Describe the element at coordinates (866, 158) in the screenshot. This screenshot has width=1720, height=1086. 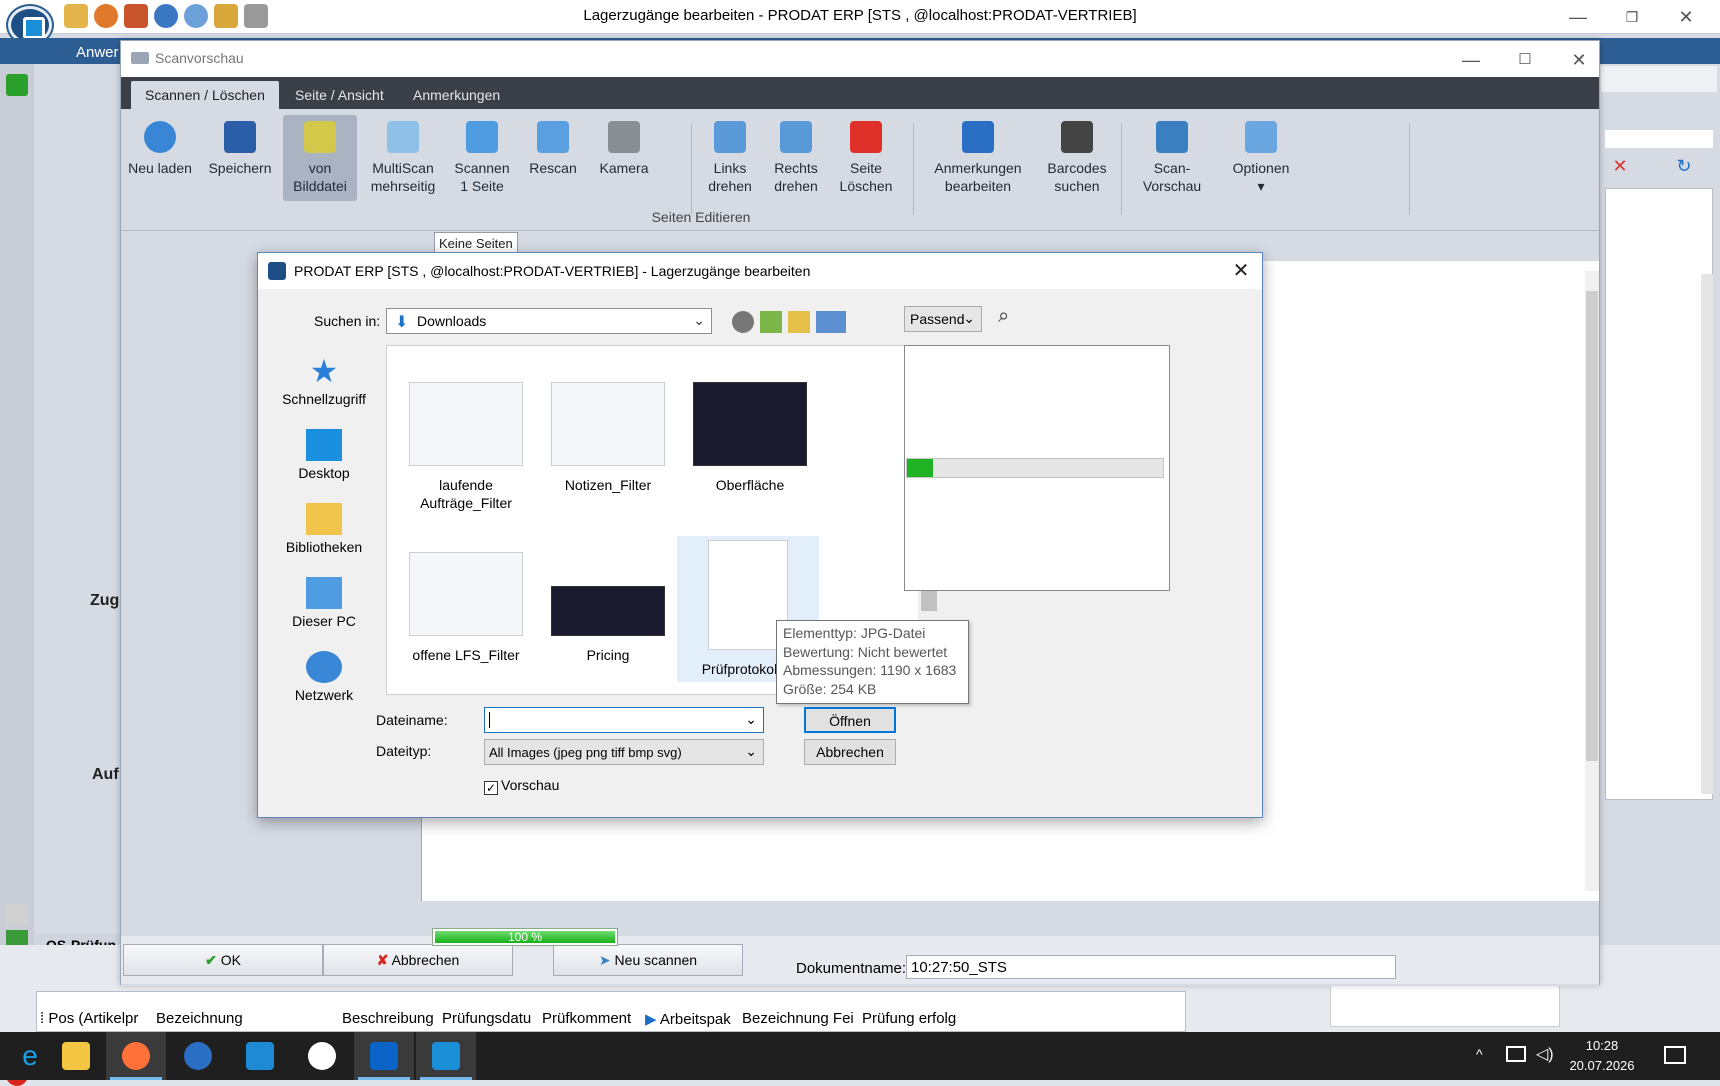
I see `seite-loeschen-button: Seite Löschen` at that location.